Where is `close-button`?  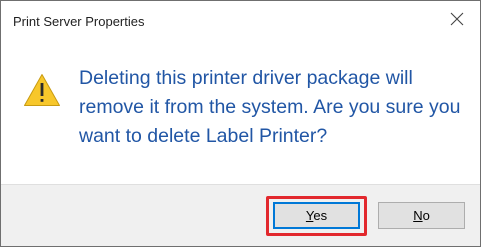
close-button is located at coordinates (457, 19).